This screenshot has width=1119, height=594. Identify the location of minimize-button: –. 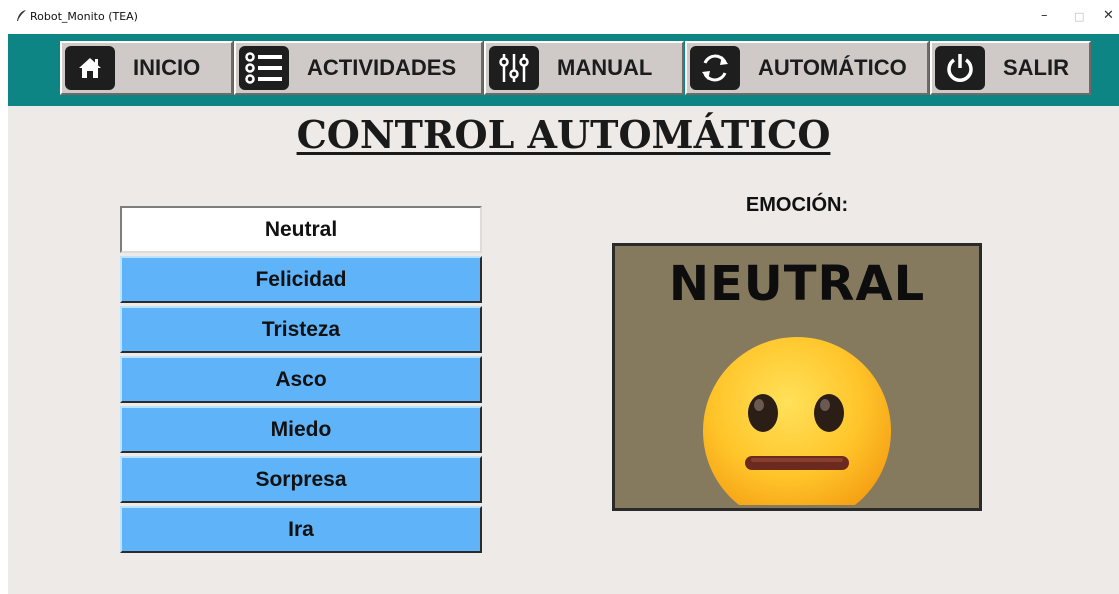
(1044, 15).